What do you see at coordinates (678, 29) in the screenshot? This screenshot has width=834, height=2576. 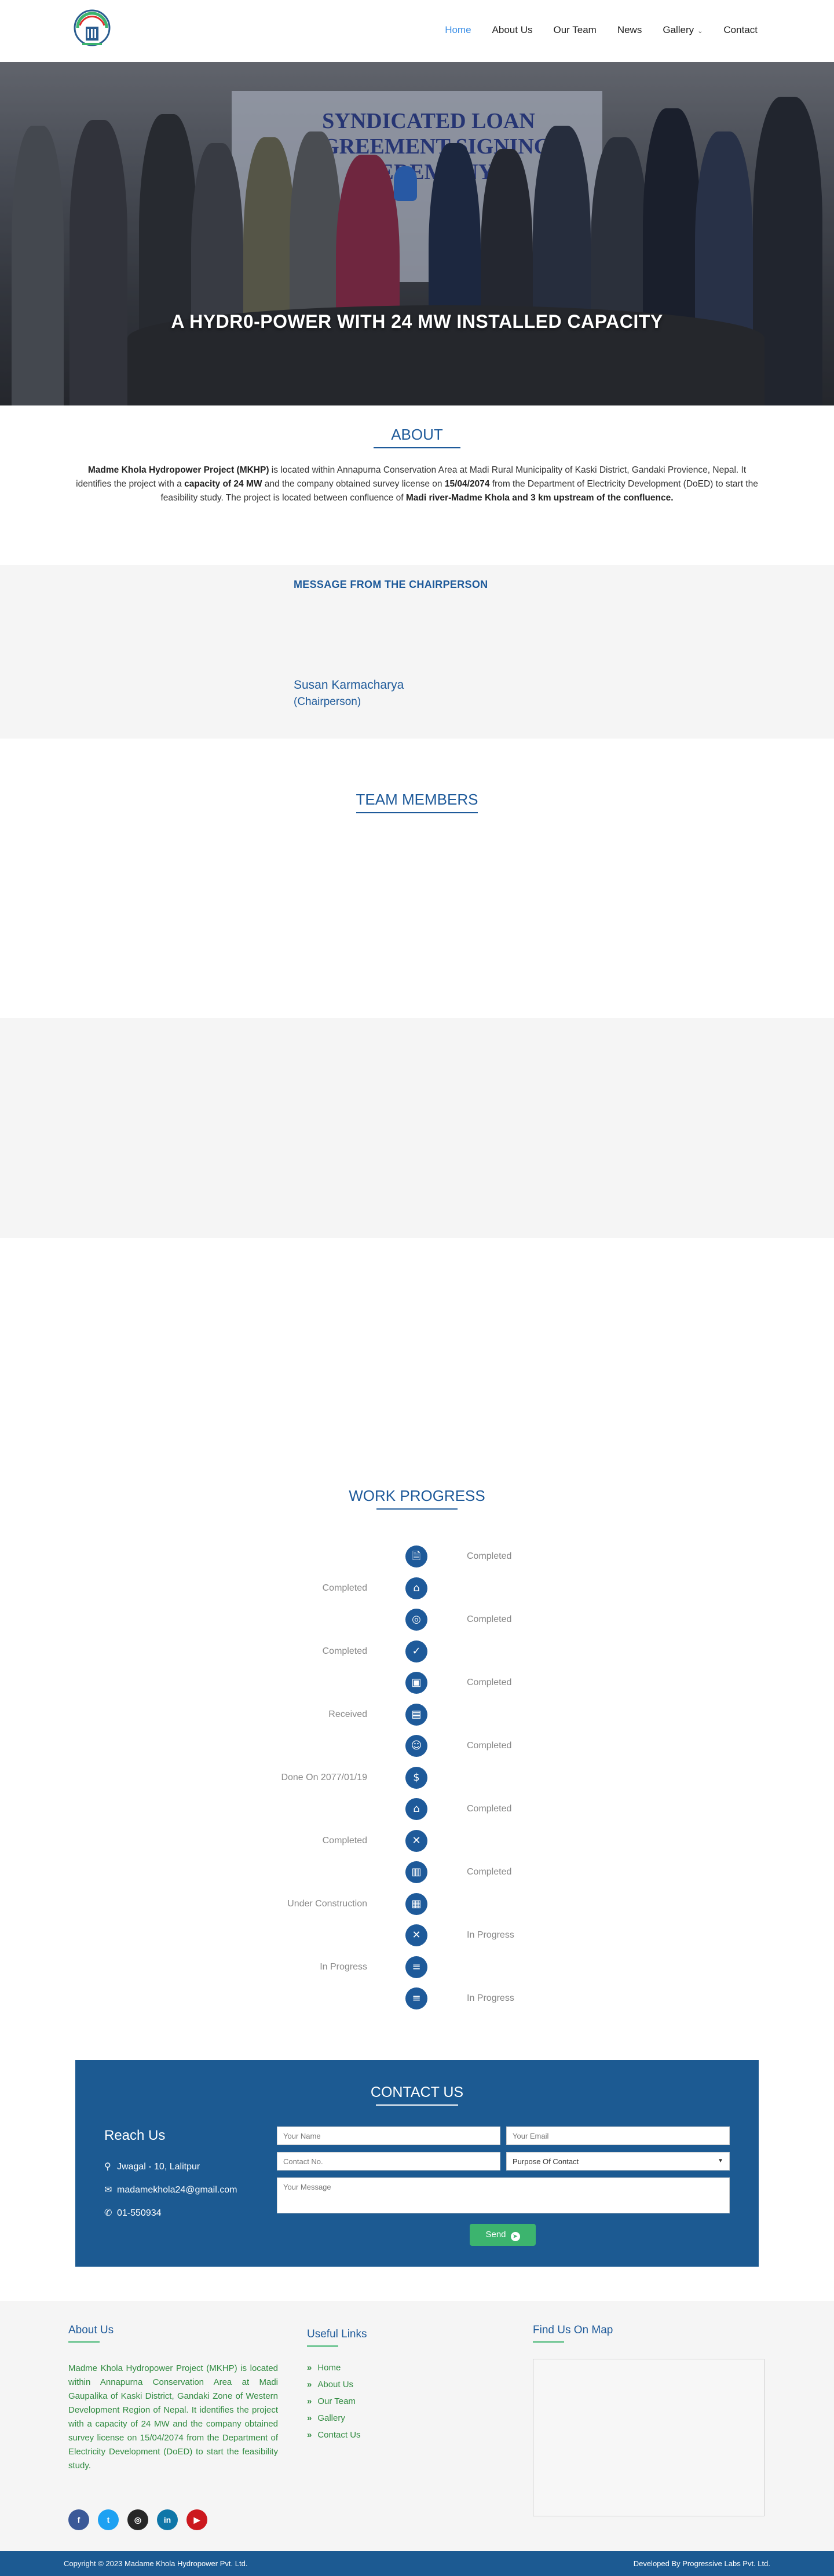 I see `nav-gallery-label: Gallery` at bounding box center [678, 29].